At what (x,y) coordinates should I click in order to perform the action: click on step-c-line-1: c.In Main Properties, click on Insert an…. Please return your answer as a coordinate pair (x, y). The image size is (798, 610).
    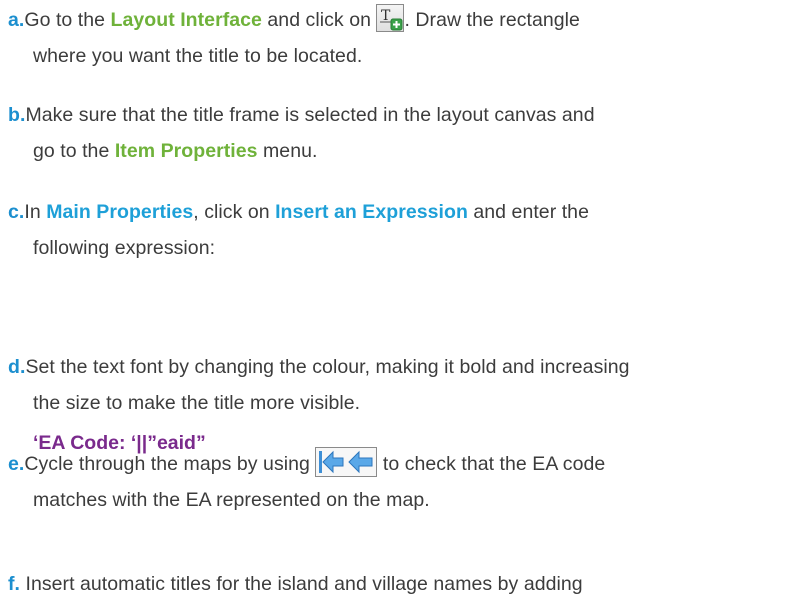
    Looking at the image, I should click on (399, 212).